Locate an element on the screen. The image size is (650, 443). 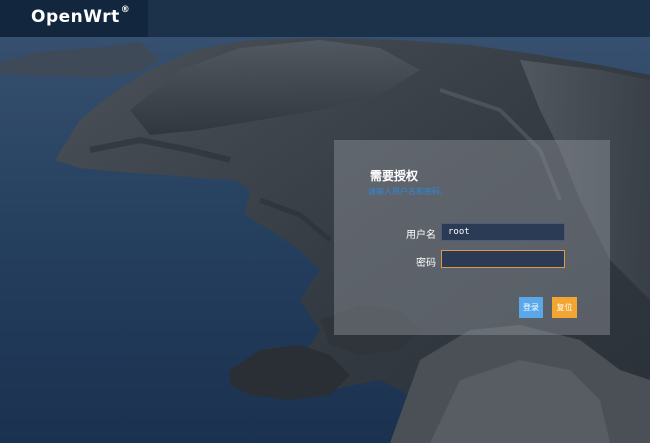
brand-text: OpenWrt is located at coordinates (75, 17).